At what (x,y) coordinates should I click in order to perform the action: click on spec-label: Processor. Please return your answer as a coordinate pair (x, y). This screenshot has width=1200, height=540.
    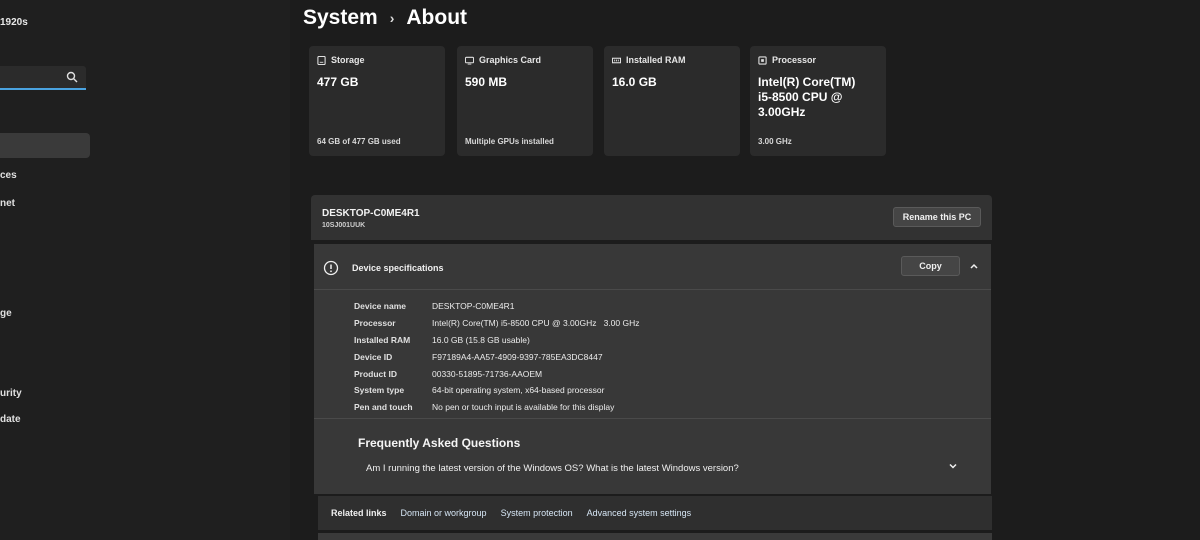
    Looking at the image, I should click on (375, 323).